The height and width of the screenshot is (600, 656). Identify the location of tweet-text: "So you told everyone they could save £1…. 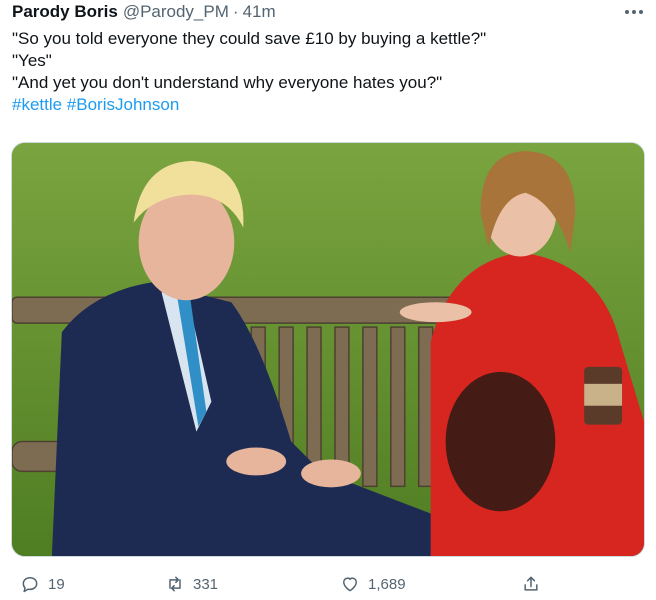
(327, 72).